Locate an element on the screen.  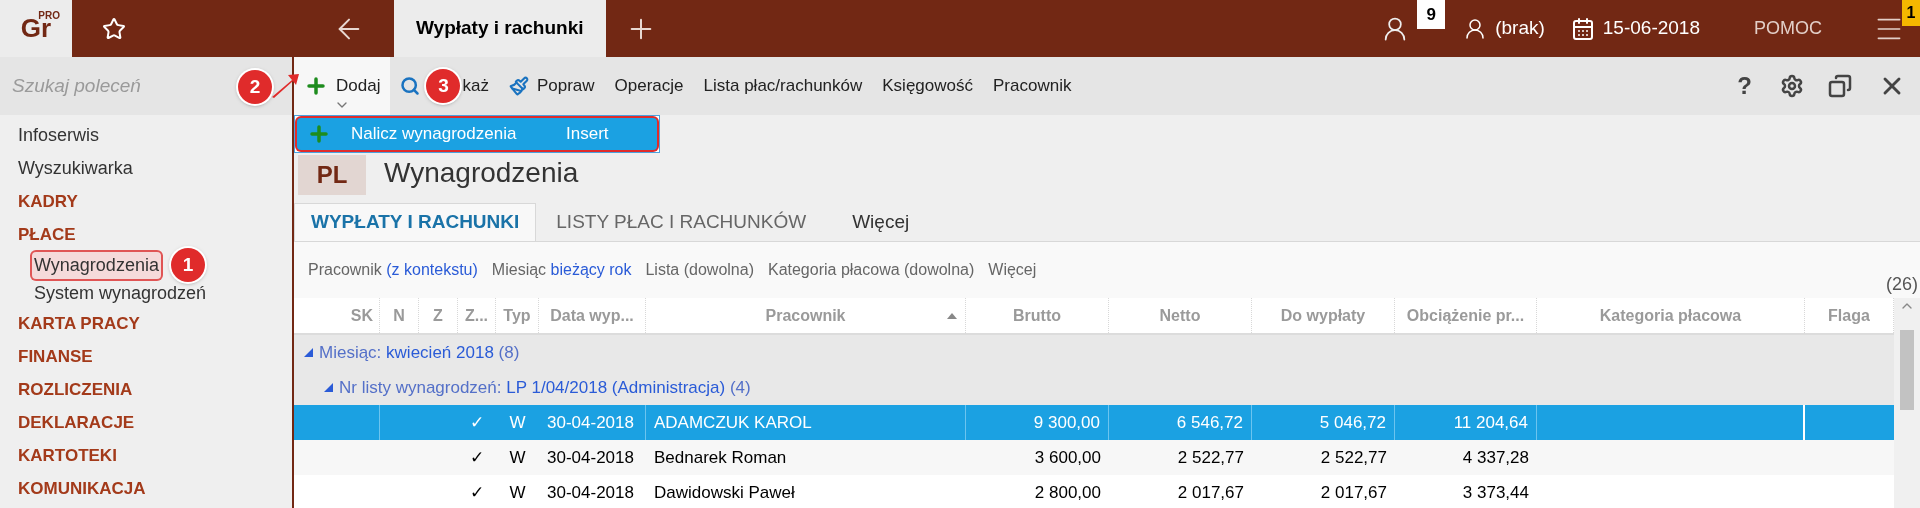
toolbar-button: Księgowość is located at coordinates (927, 86).